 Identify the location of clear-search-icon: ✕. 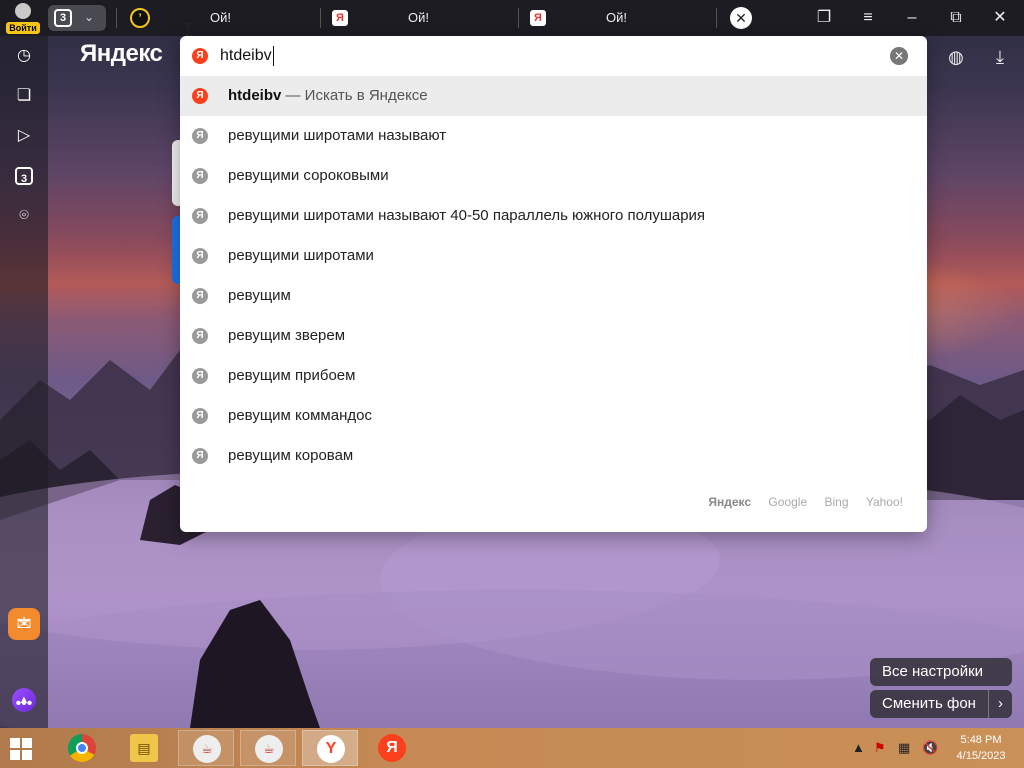
(899, 56).